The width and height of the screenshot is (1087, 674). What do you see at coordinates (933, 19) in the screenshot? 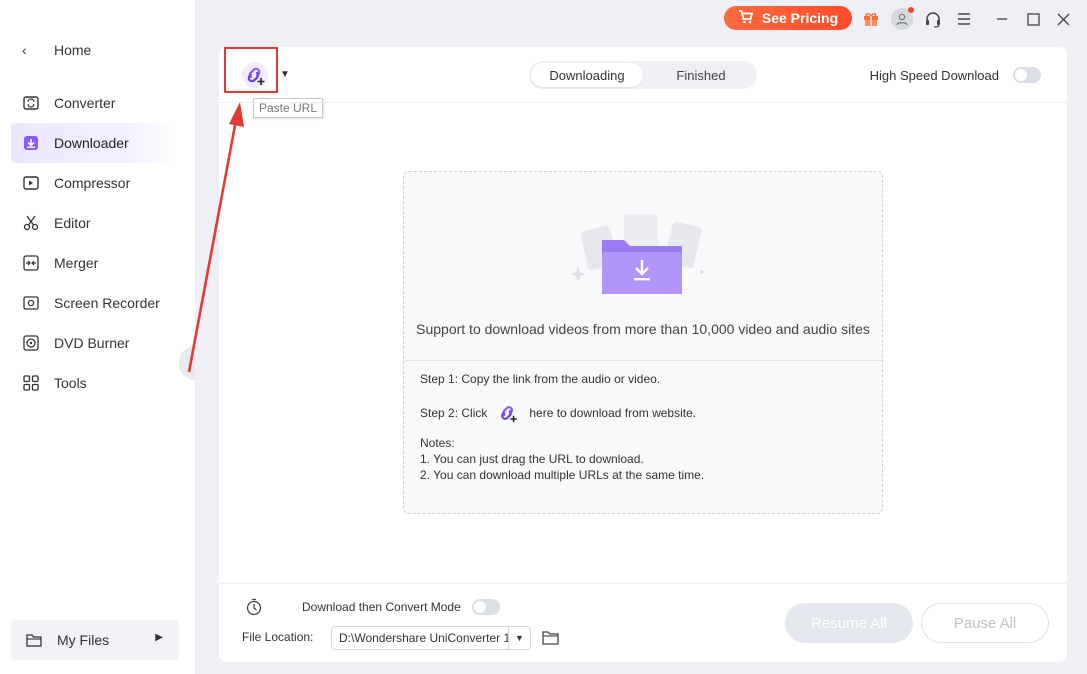
I see `headset-support-icon` at bounding box center [933, 19].